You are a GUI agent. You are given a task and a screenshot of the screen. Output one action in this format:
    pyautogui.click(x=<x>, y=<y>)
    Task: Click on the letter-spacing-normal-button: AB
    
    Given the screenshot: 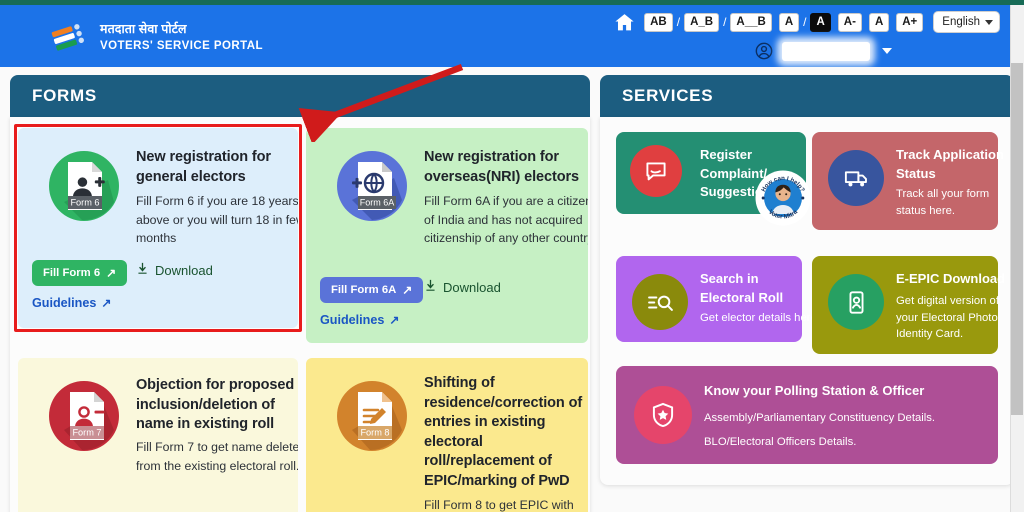 What is the action you would take?
    pyautogui.click(x=658, y=22)
    